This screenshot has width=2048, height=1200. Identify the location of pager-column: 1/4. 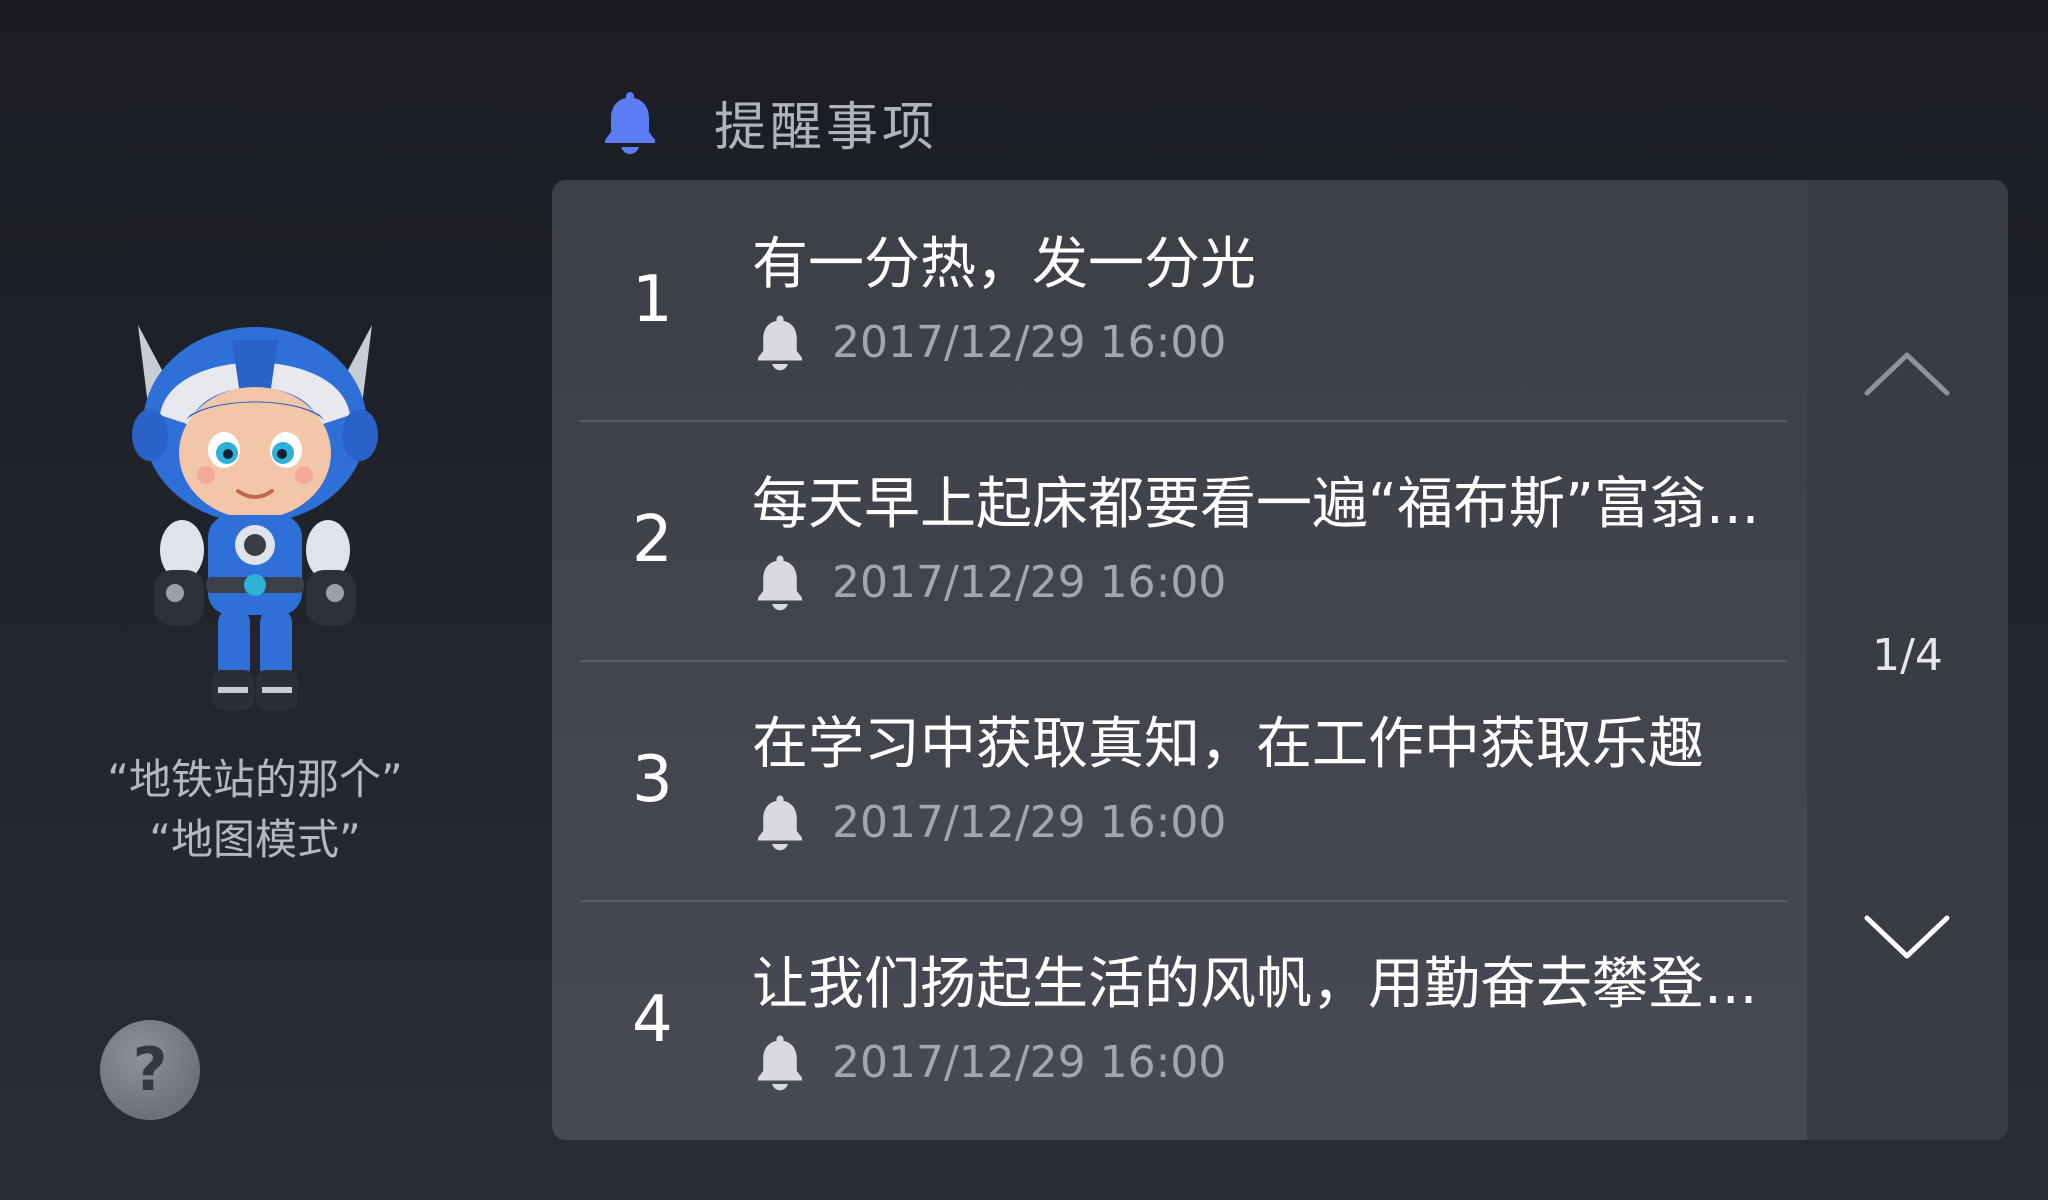
(1907, 660).